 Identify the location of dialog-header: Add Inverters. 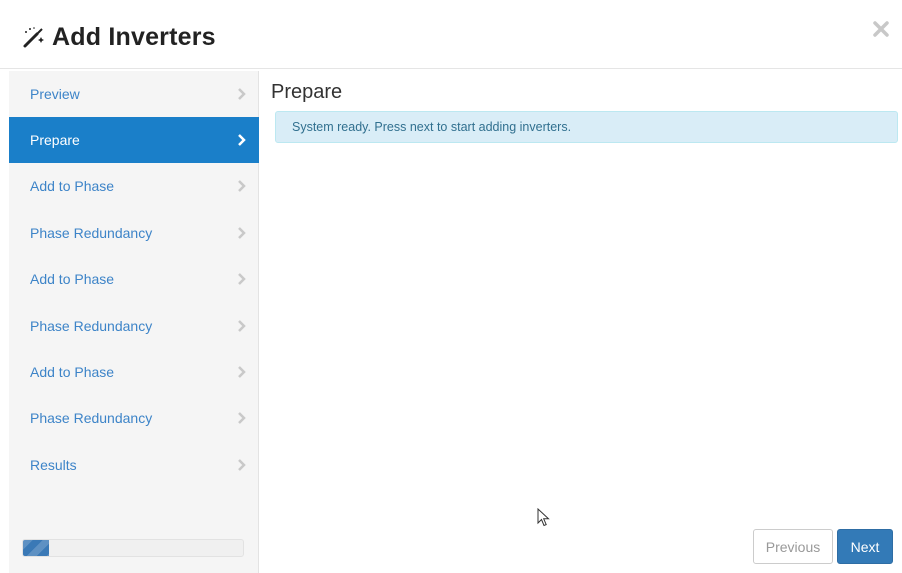
(451, 34).